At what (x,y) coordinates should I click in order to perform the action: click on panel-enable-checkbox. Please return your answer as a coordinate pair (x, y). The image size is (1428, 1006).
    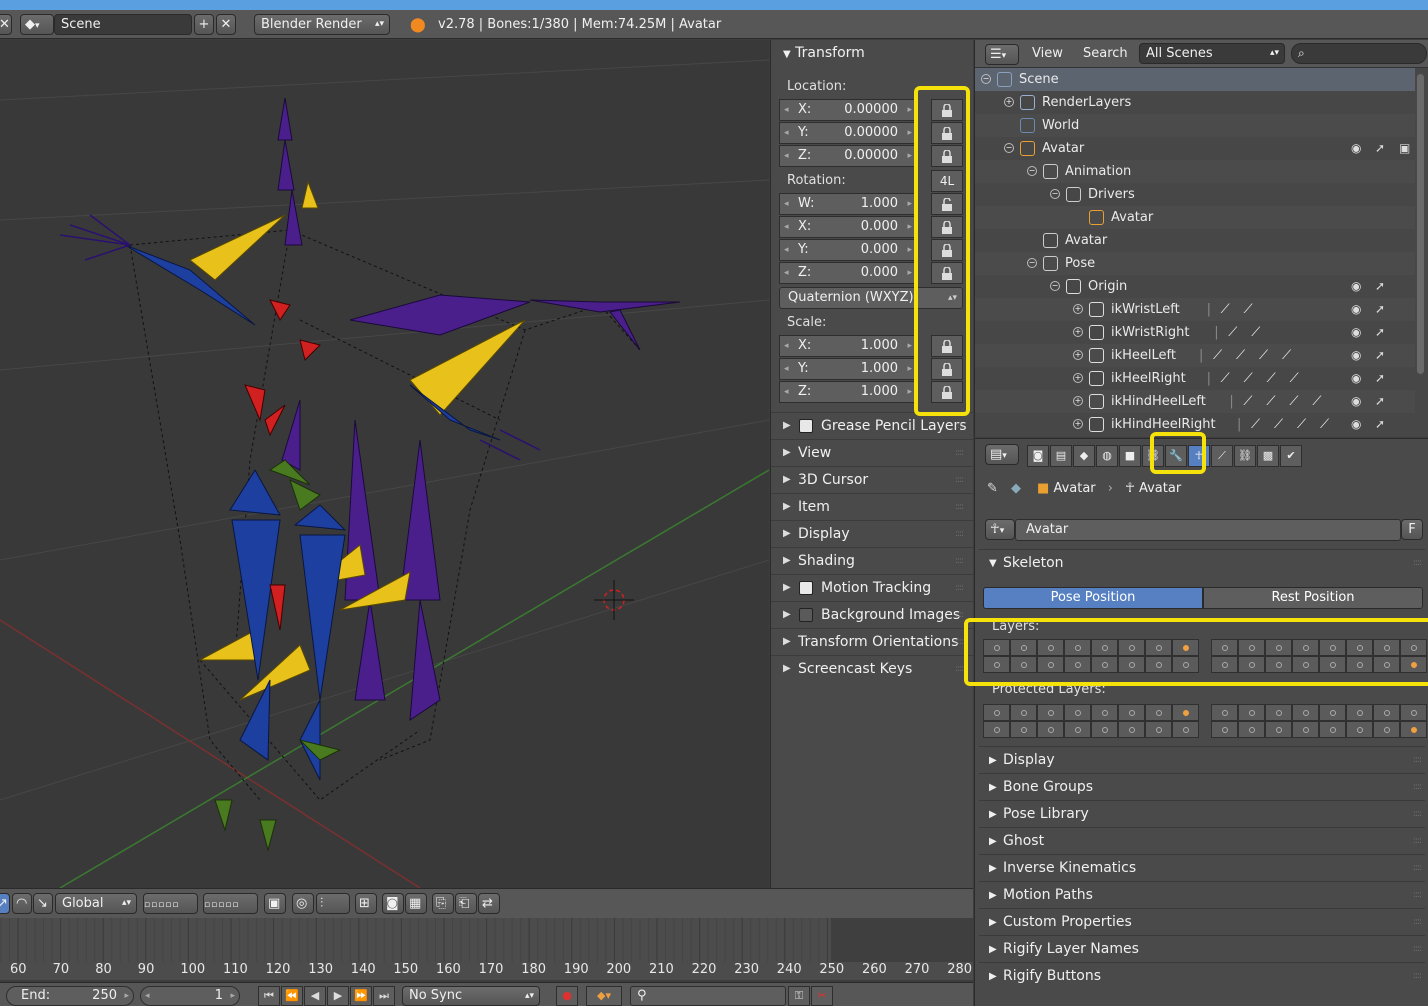
    Looking at the image, I should click on (806, 615).